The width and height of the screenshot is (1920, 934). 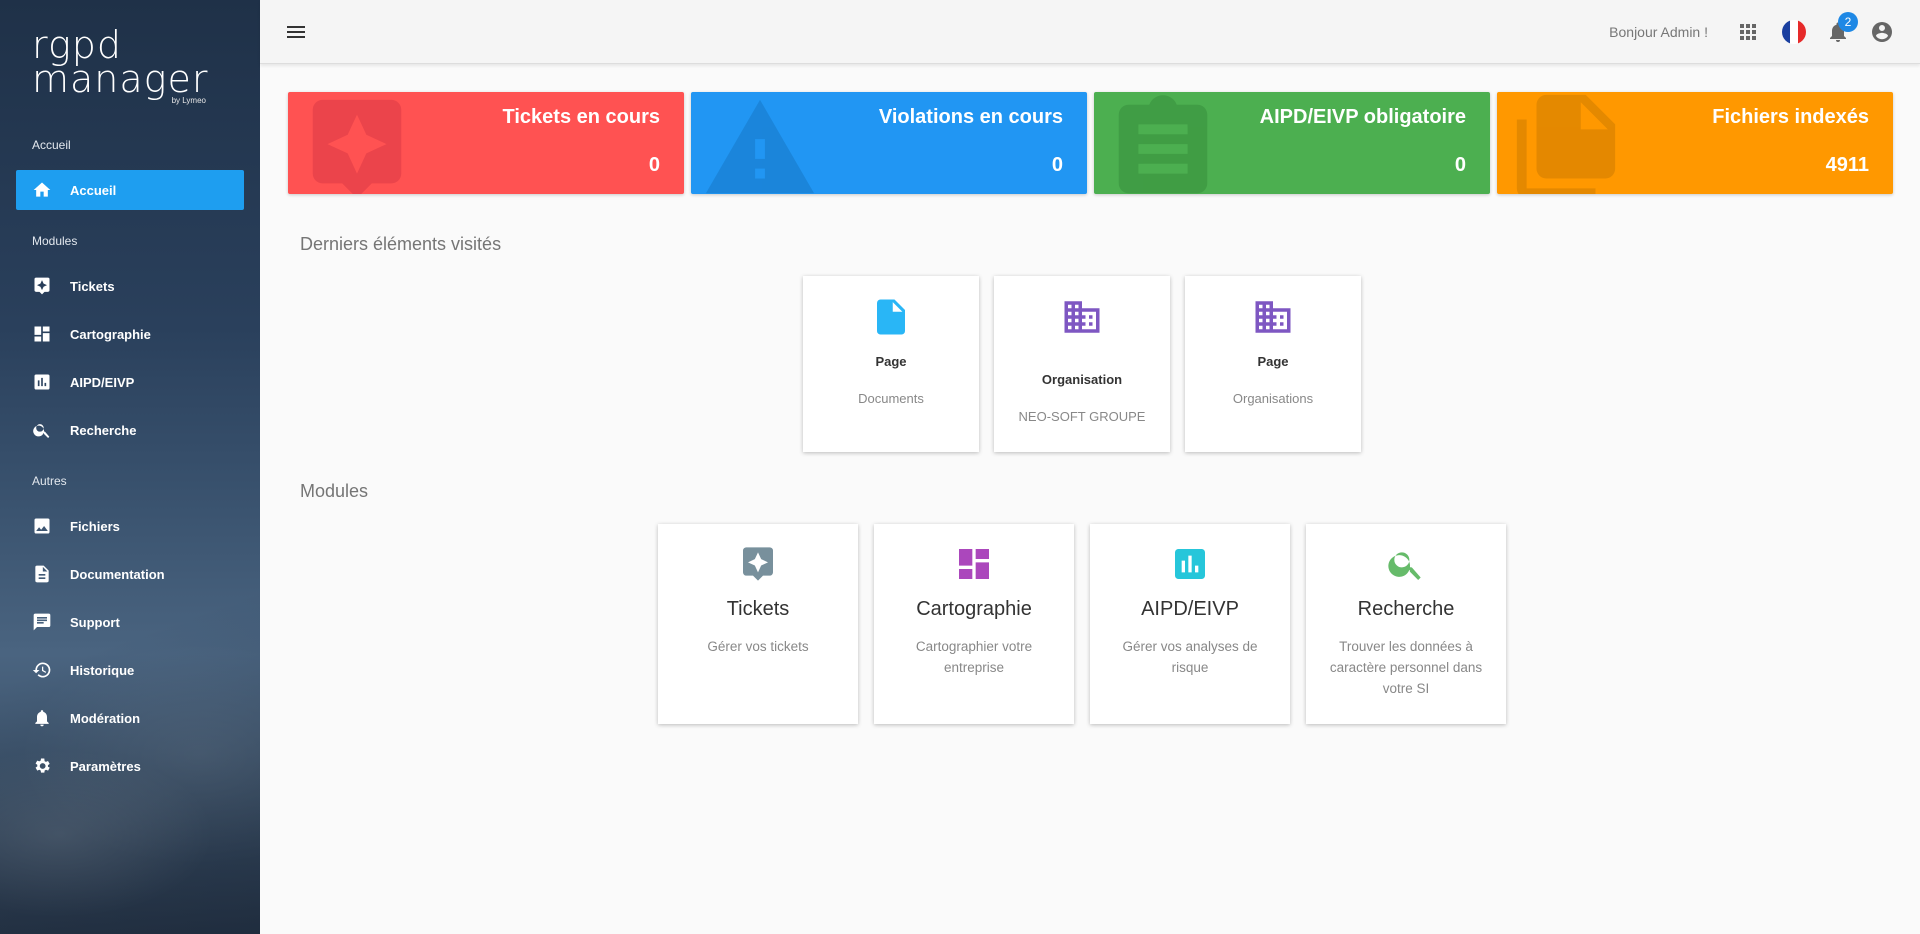 I want to click on sidebar-item-parametres: Paramètres, so click(x=130, y=766).